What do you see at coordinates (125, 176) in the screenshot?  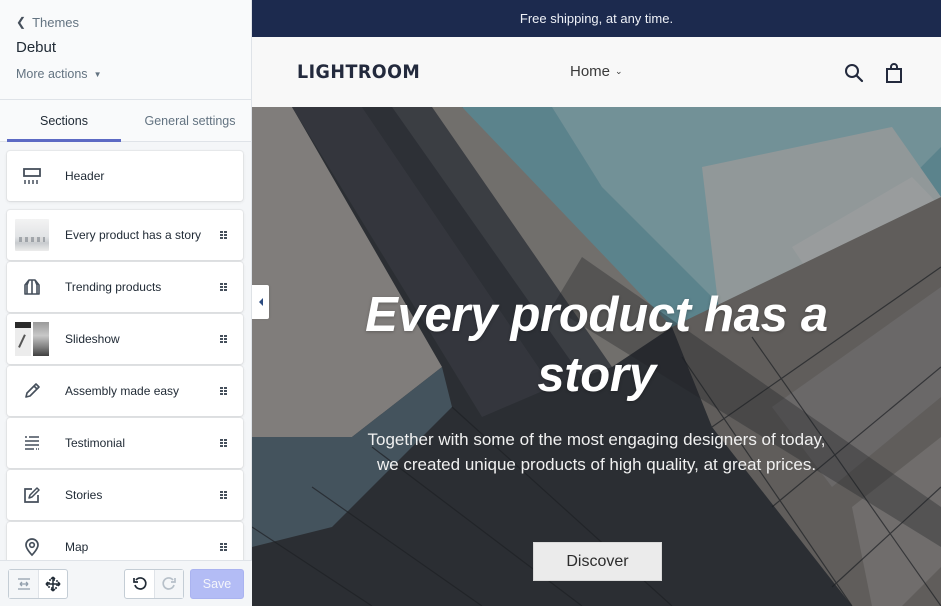 I see `section-item-header: Header` at bounding box center [125, 176].